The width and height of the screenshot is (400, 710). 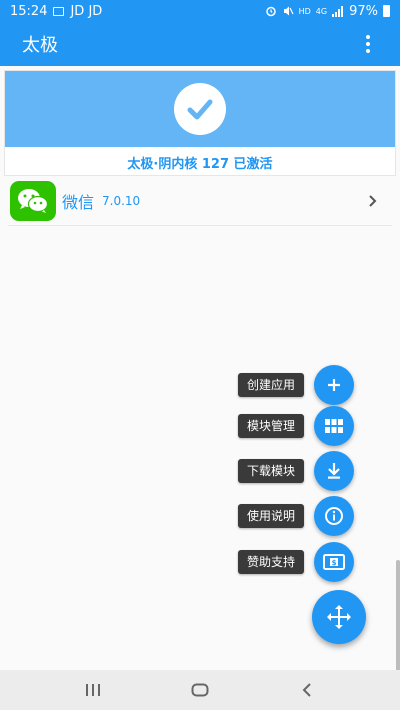 What do you see at coordinates (40, 45) in the screenshot?
I see `app-title: 太极` at bounding box center [40, 45].